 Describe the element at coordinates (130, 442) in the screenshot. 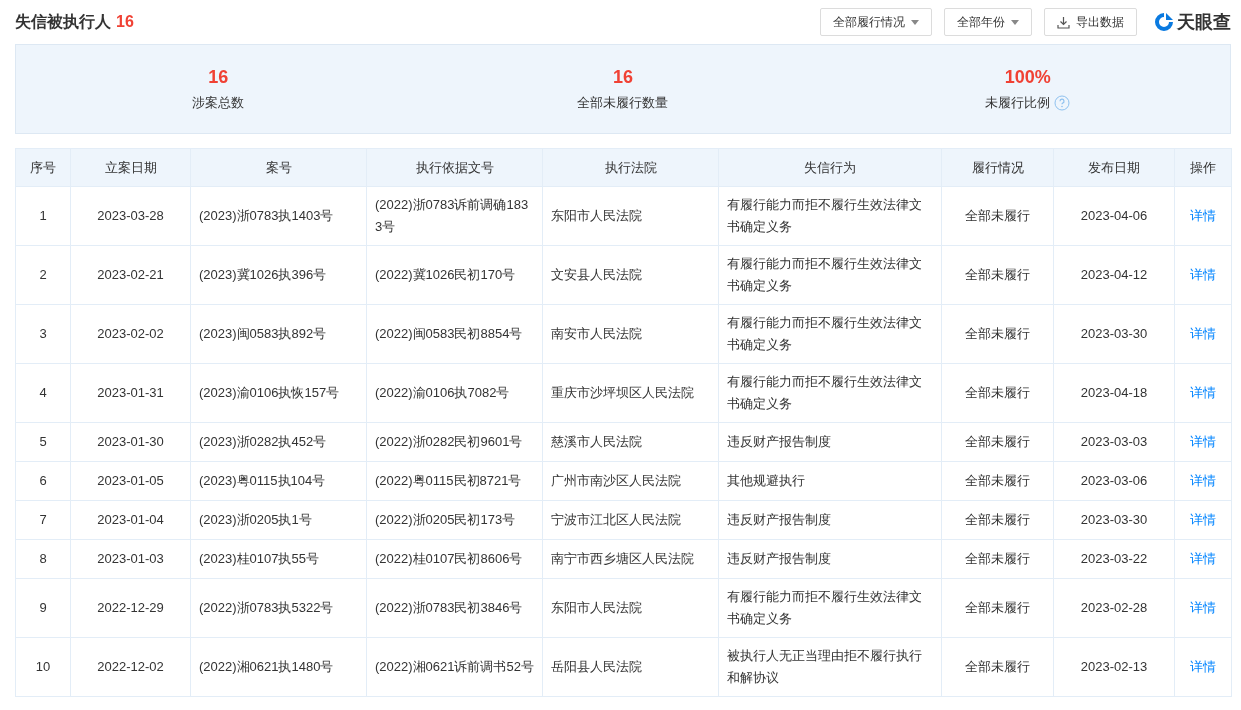

I see `table-cell: 2023-01-30` at that location.